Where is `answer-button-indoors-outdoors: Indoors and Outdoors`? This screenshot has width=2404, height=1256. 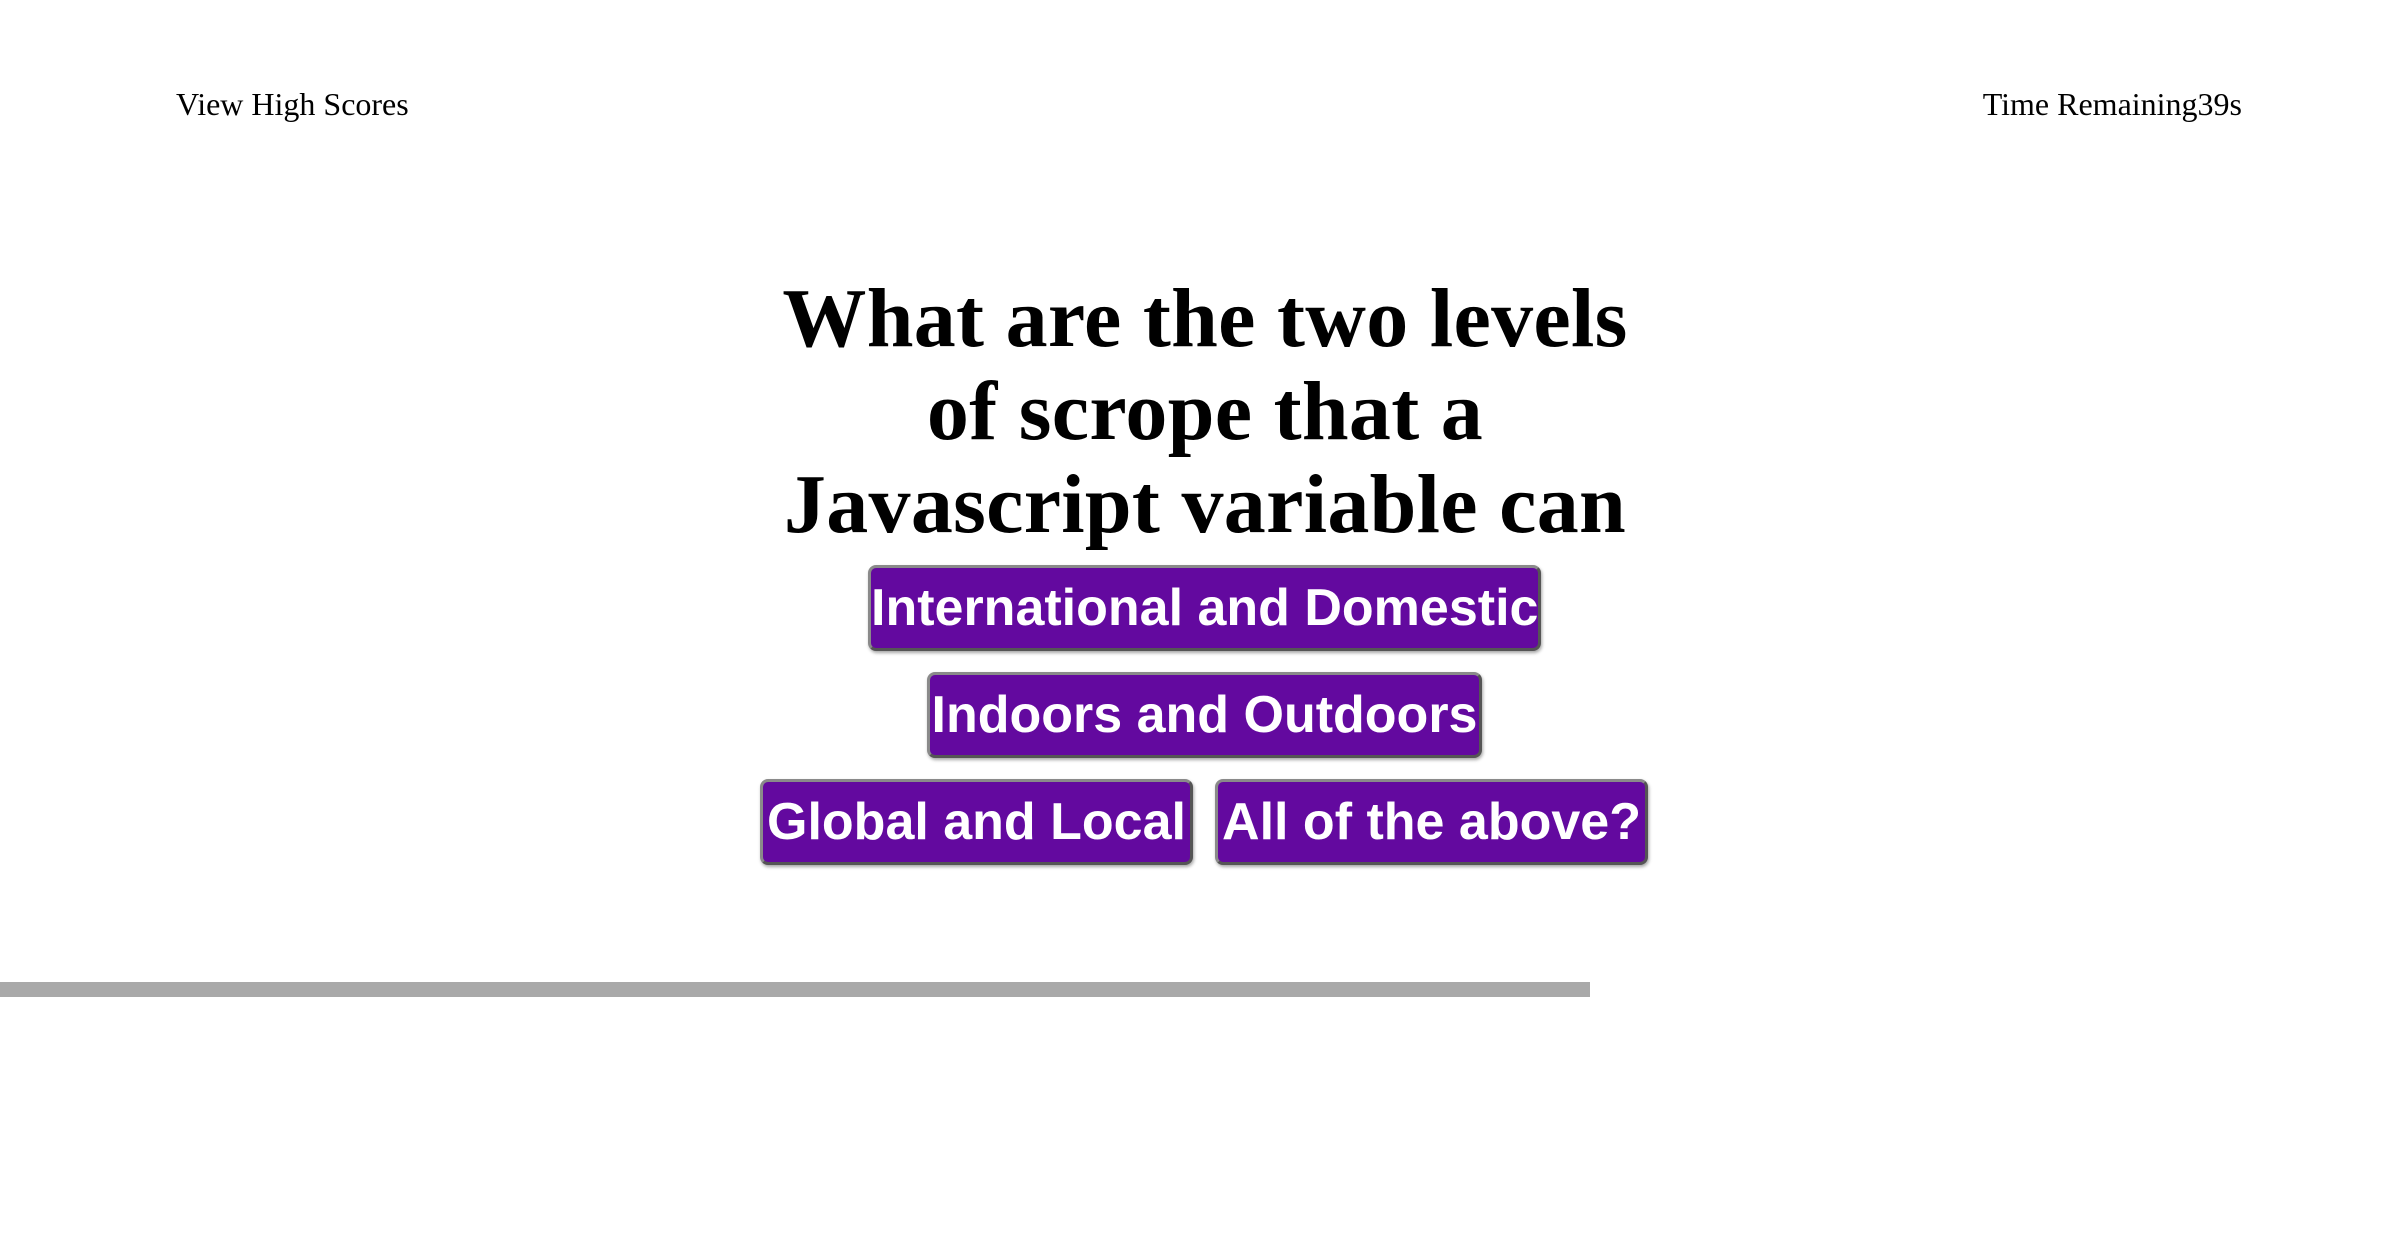 answer-button-indoors-outdoors: Indoors and Outdoors is located at coordinates (1204, 715).